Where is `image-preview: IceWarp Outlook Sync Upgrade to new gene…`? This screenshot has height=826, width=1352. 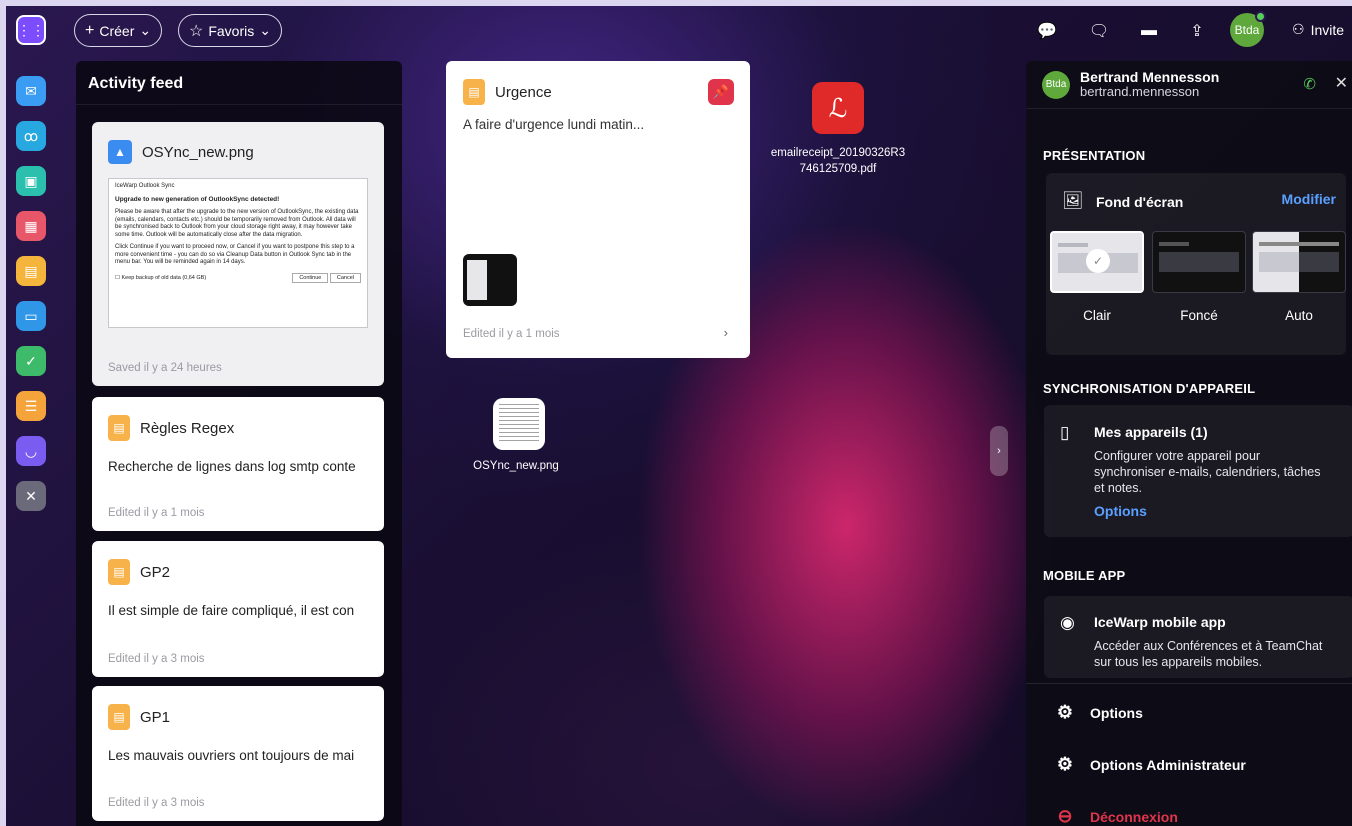 image-preview: IceWarp Outlook Sync Upgrade to new gene… is located at coordinates (238, 253).